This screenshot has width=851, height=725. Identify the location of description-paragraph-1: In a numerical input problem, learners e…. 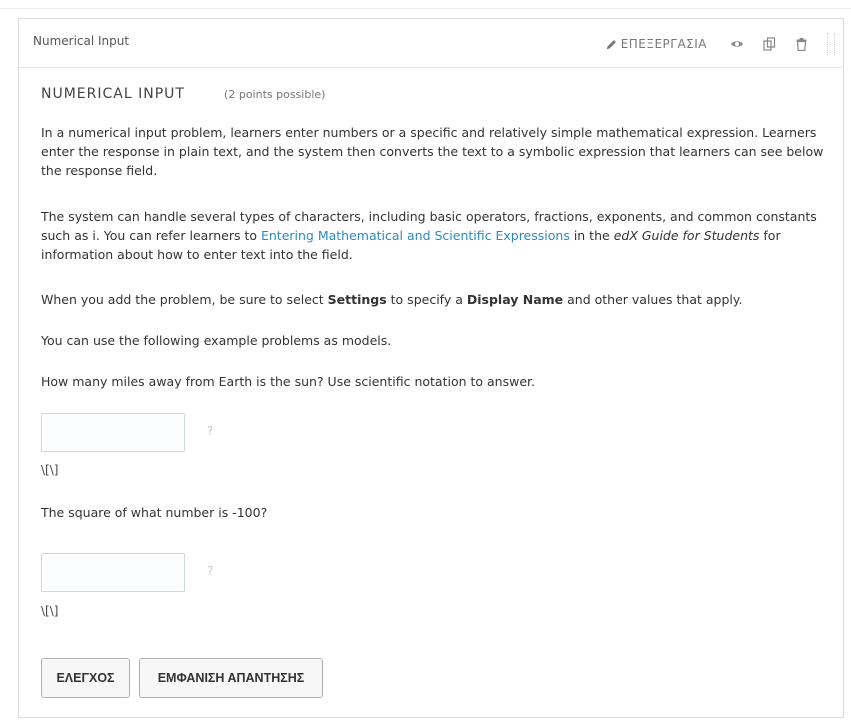
(432, 151).